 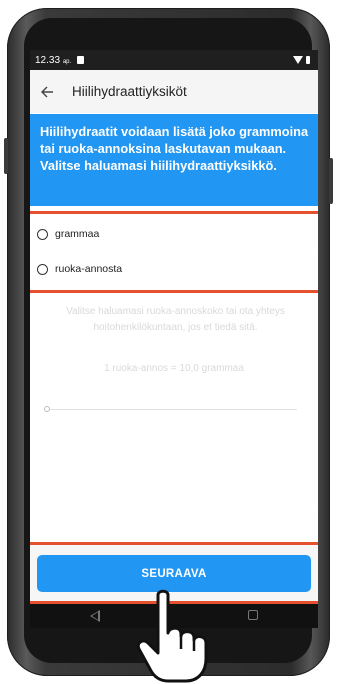 What do you see at coordinates (308, 60) in the screenshot?
I see `battery-icon` at bounding box center [308, 60].